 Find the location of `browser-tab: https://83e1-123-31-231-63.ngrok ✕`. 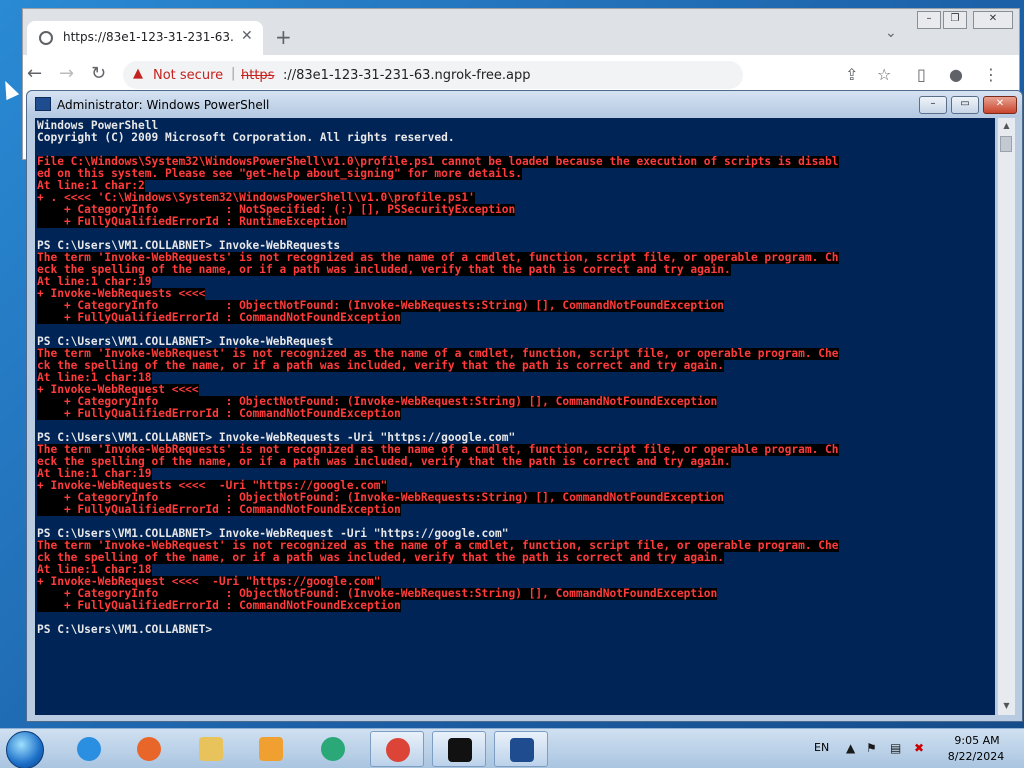

browser-tab: https://83e1-123-31-231-63.ngrok ✕ is located at coordinates (145, 38).